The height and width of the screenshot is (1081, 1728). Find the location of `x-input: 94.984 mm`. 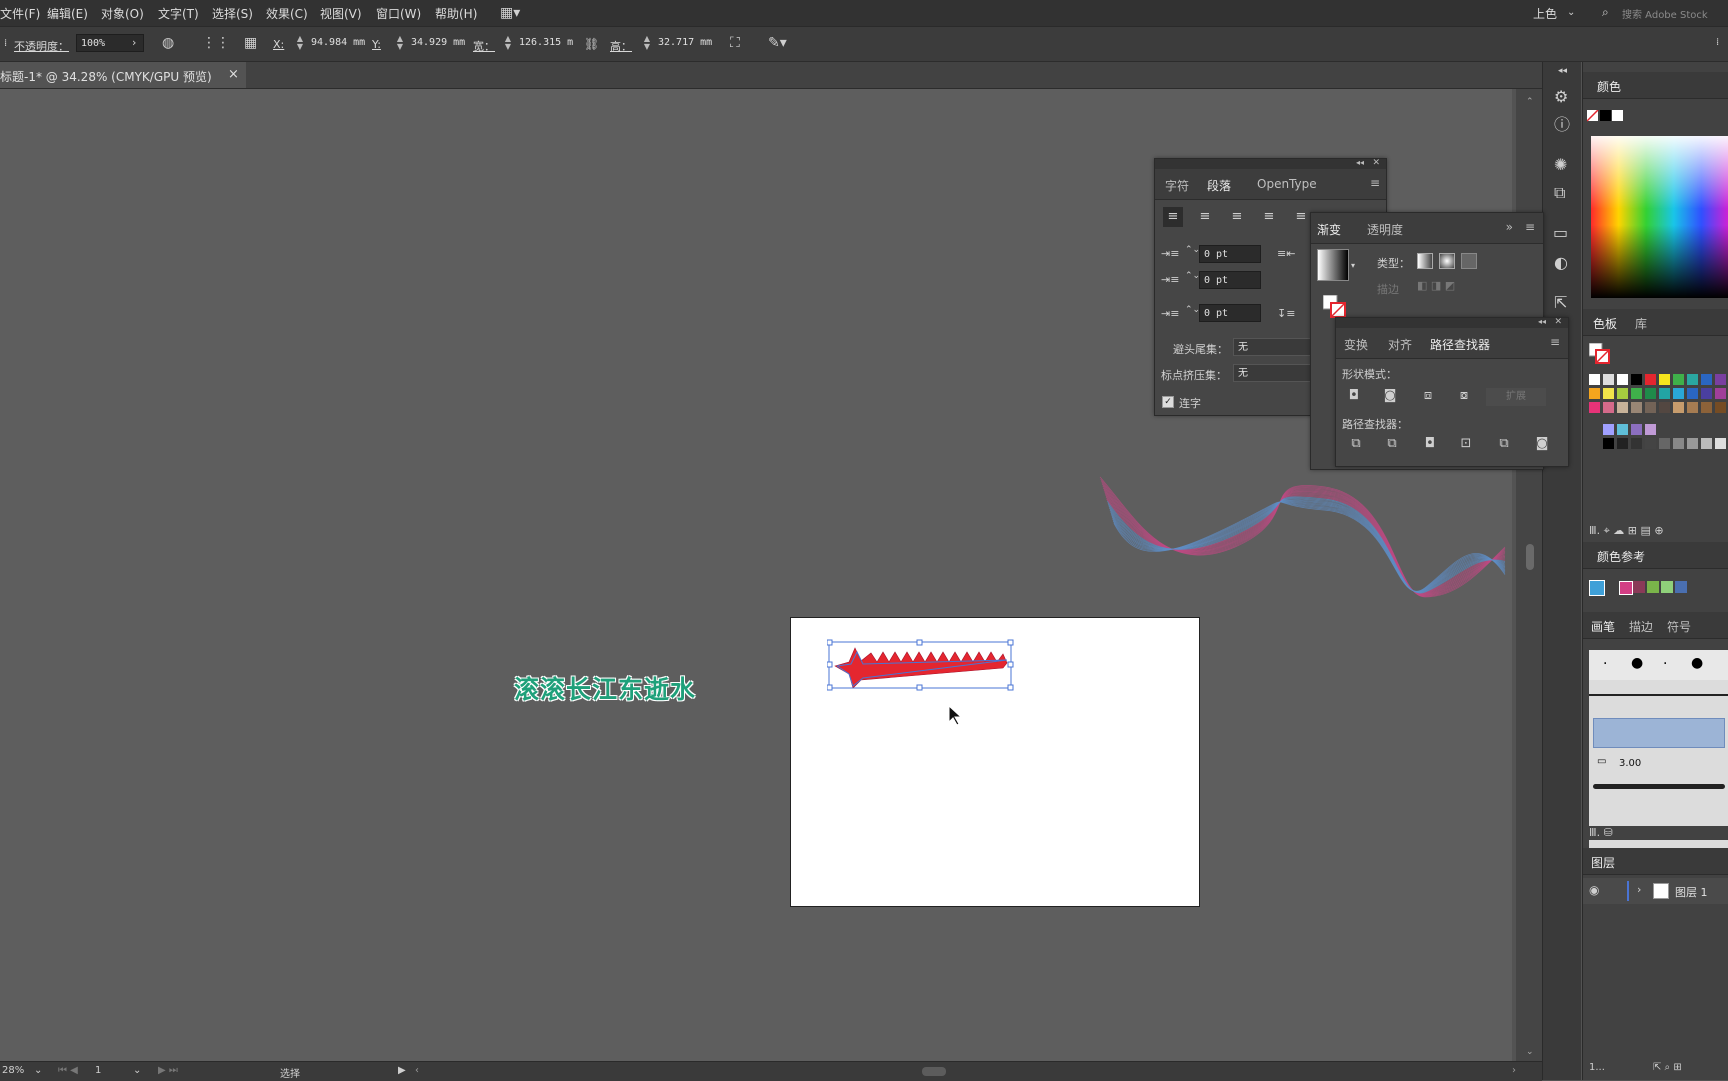

x-input: 94.984 mm is located at coordinates (337, 43).